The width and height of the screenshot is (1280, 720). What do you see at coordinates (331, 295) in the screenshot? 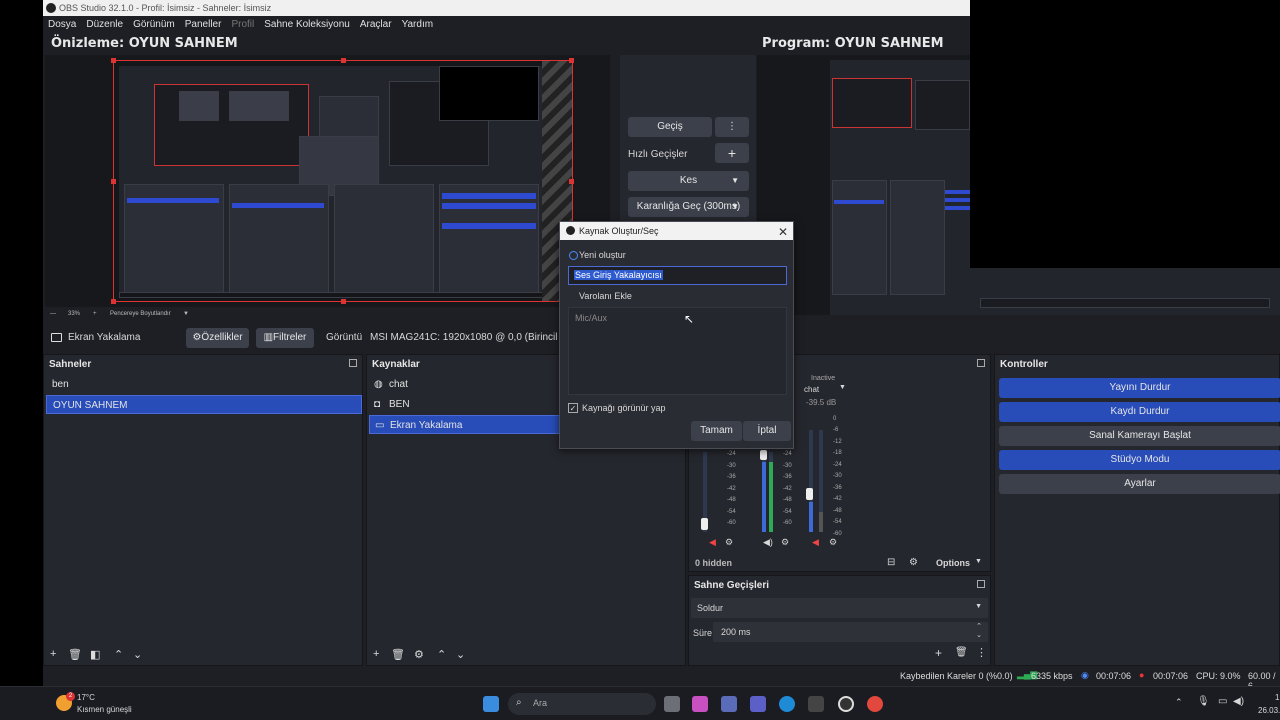
I see `nested-taskbar` at bounding box center [331, 295].